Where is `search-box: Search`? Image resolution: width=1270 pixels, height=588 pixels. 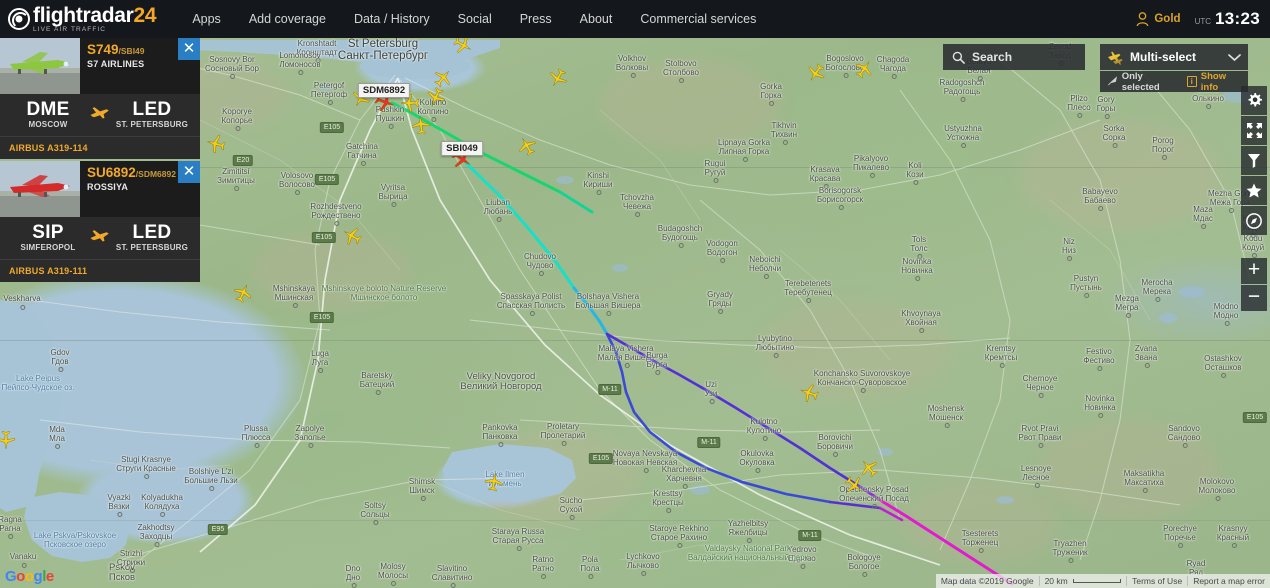
search-box: Search is located at coordinates (1014, 57).